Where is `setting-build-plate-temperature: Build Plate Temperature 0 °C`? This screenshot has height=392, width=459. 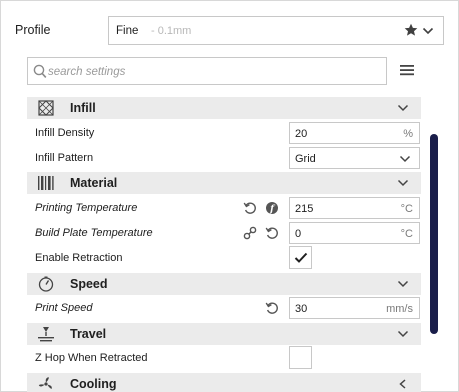
setting-build-plate-temperature: Build Plate Temperature 0 °C is located at coordinates (224, 233).